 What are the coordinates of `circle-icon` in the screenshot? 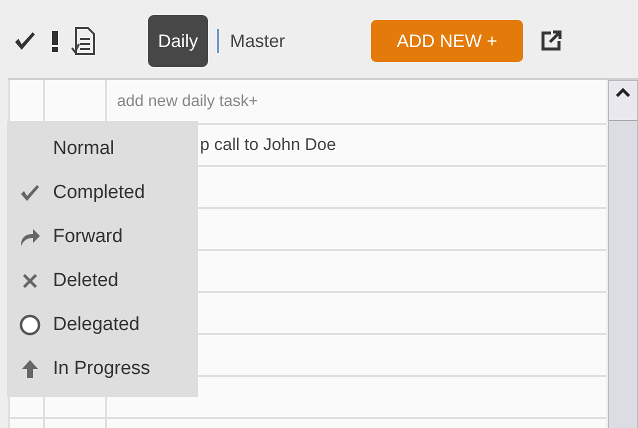 It's located at (30, 325).